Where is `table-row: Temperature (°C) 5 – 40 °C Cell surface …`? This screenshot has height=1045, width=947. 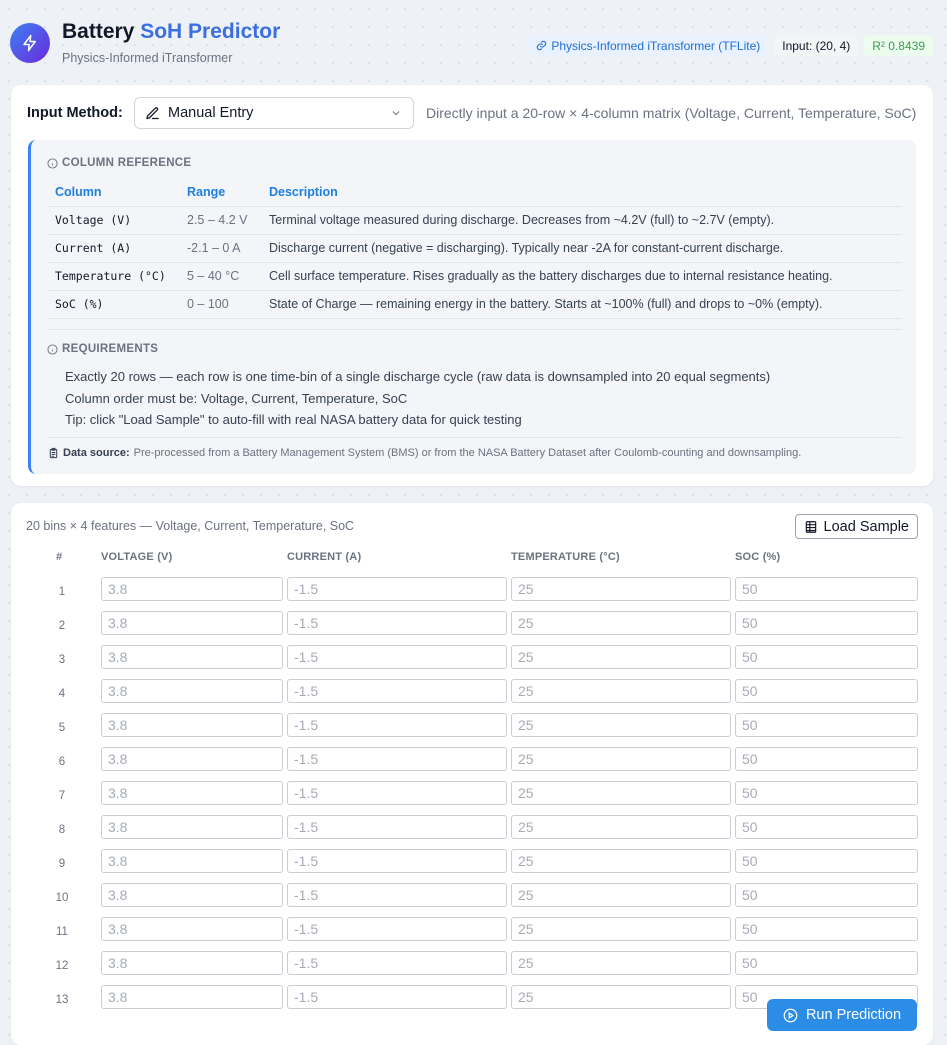
table-row: Temperature (°C) 5 – 40 °C Cell surface … is located at coordinates (474, 276).